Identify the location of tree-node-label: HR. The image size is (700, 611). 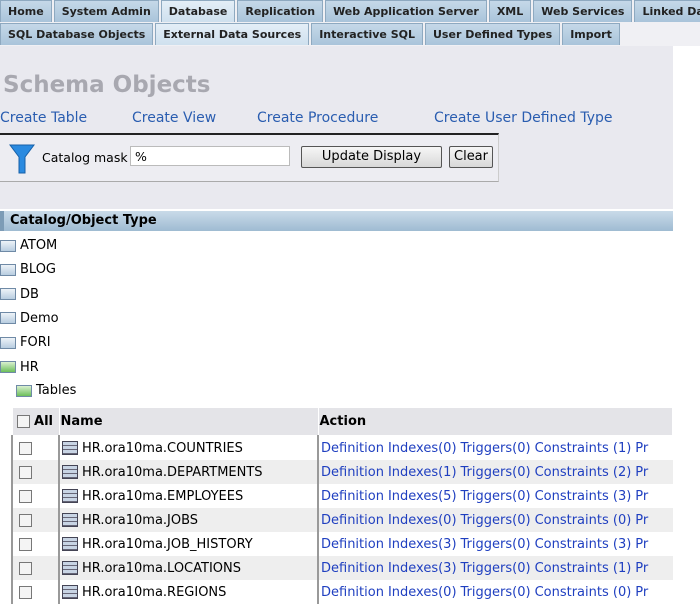
(29, 367).